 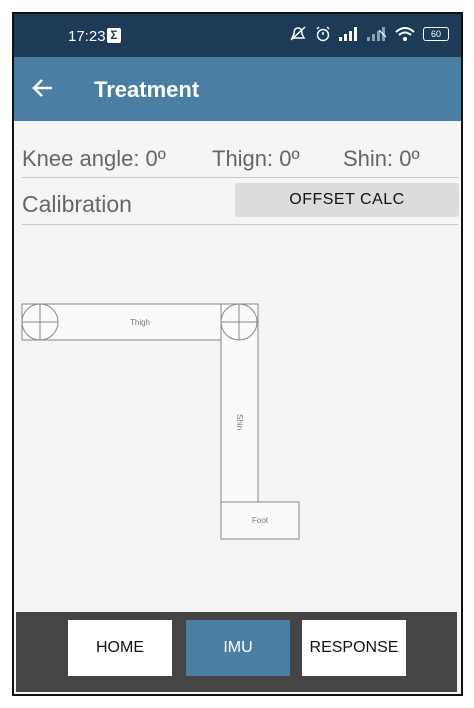 What do you see at coordinates (260, 520) in the screenshot?
I see `foot-label: Foot` at bounding box center [260, 520].